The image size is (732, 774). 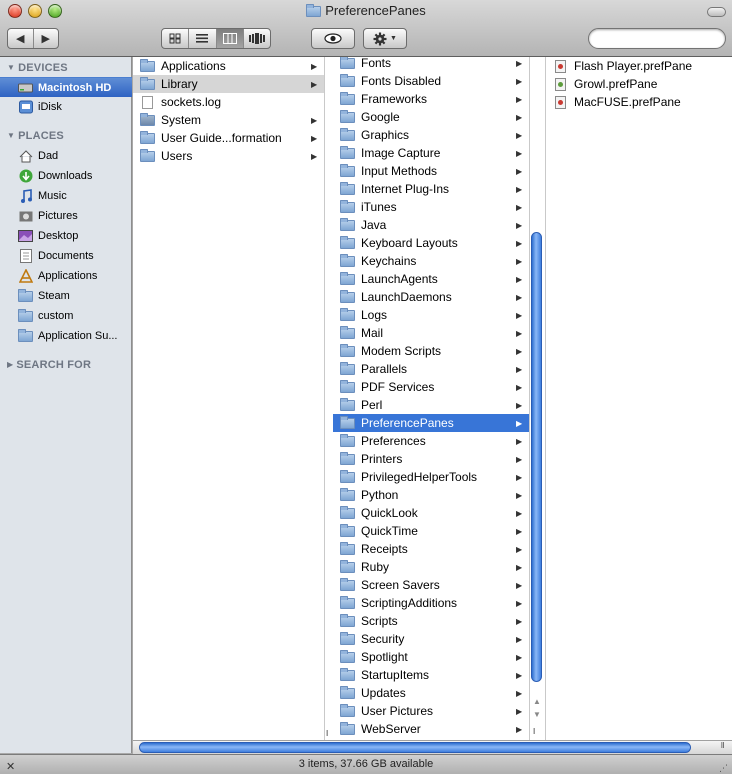 What do you see at coordinates (431, 261) in the screenshot?
I see `folder-item: Keychains ▶` at bounding box center [431, 261].